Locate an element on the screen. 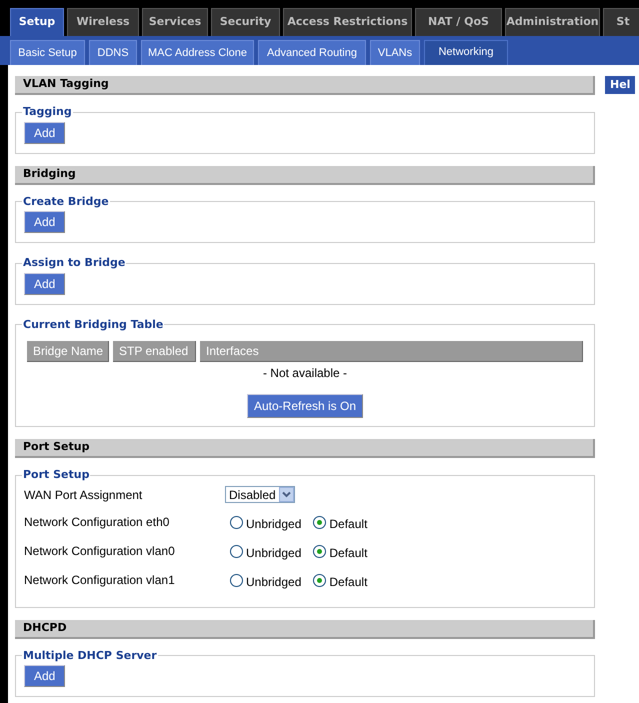  group-legend: Tagging is located at coordinates (47, 112).